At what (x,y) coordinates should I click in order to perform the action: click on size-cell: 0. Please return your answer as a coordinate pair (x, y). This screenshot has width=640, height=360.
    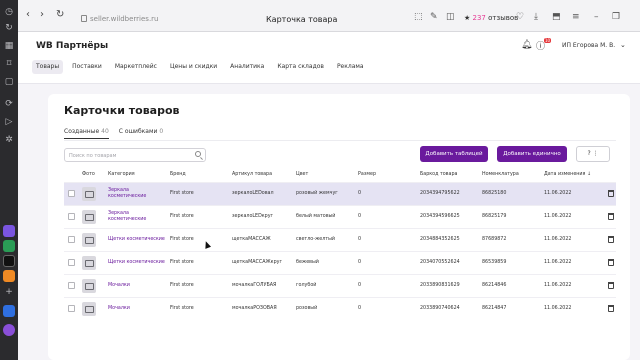
    Looking at the image, I should click on (387, 285).